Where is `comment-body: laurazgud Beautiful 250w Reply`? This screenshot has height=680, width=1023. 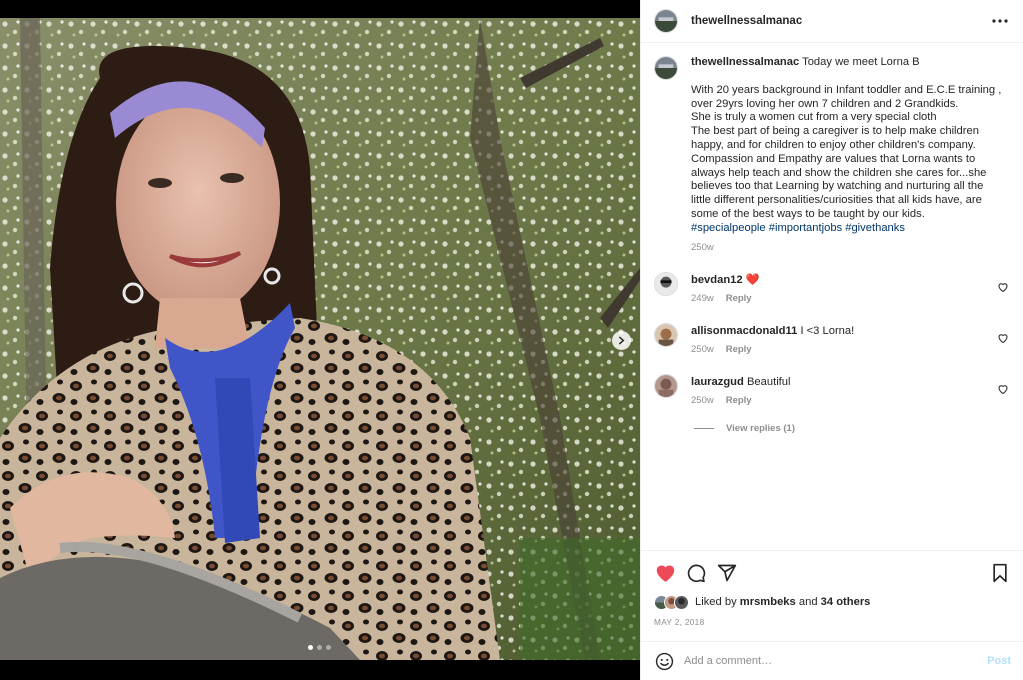 comment-body: laurazgud Beautiful 250w Reply is located at coordinates (741, 399).